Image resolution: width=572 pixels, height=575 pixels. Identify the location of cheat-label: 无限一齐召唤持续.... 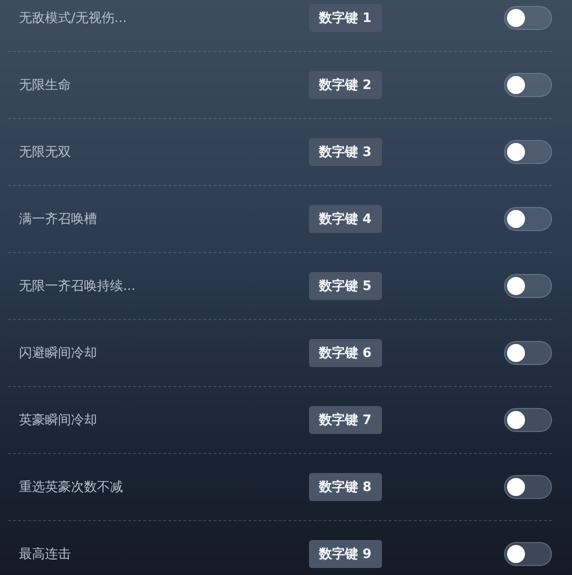
(77, 286).